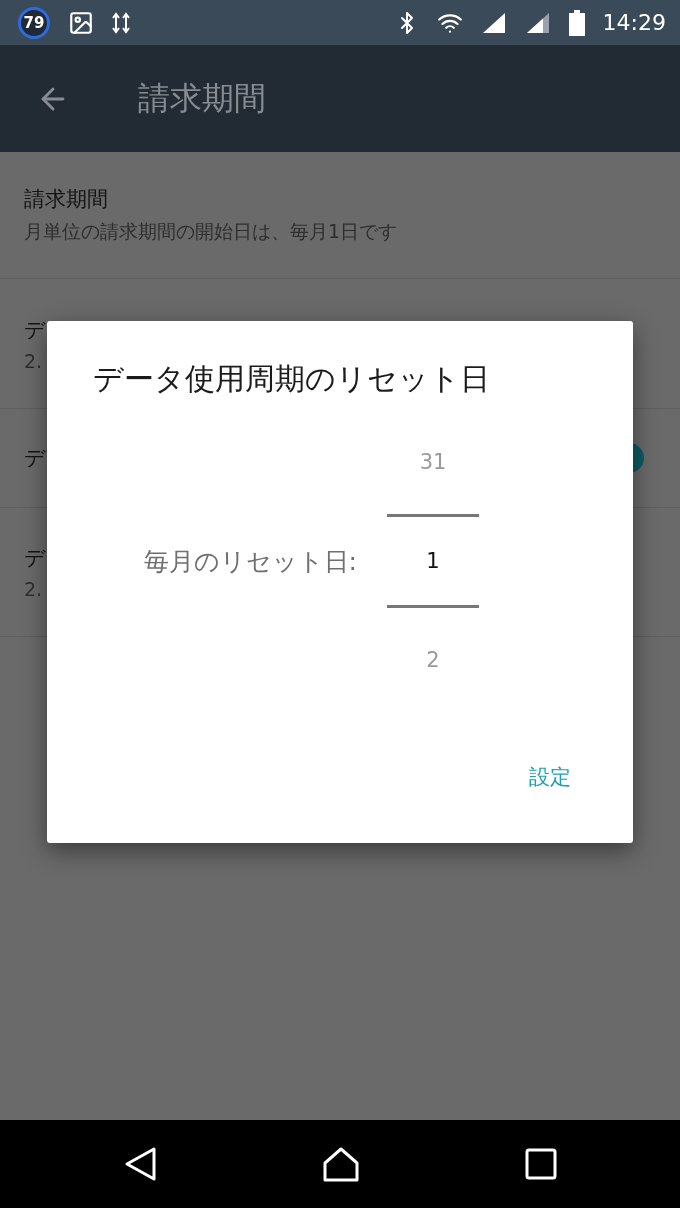  Describe the element at coordinates (202, 98) in the screenshot. I see `app-bar-title: 請求期間` at that location.